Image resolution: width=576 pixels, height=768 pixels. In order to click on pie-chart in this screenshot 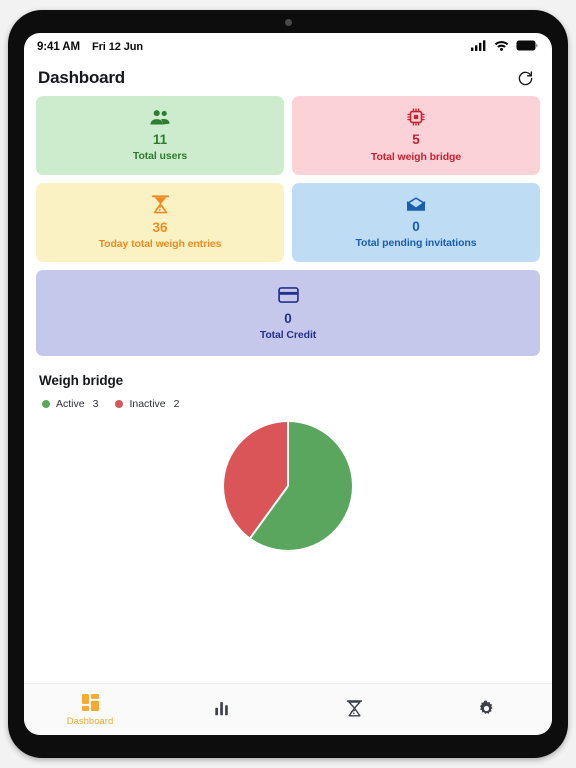, I will do `click(288, 486)`.